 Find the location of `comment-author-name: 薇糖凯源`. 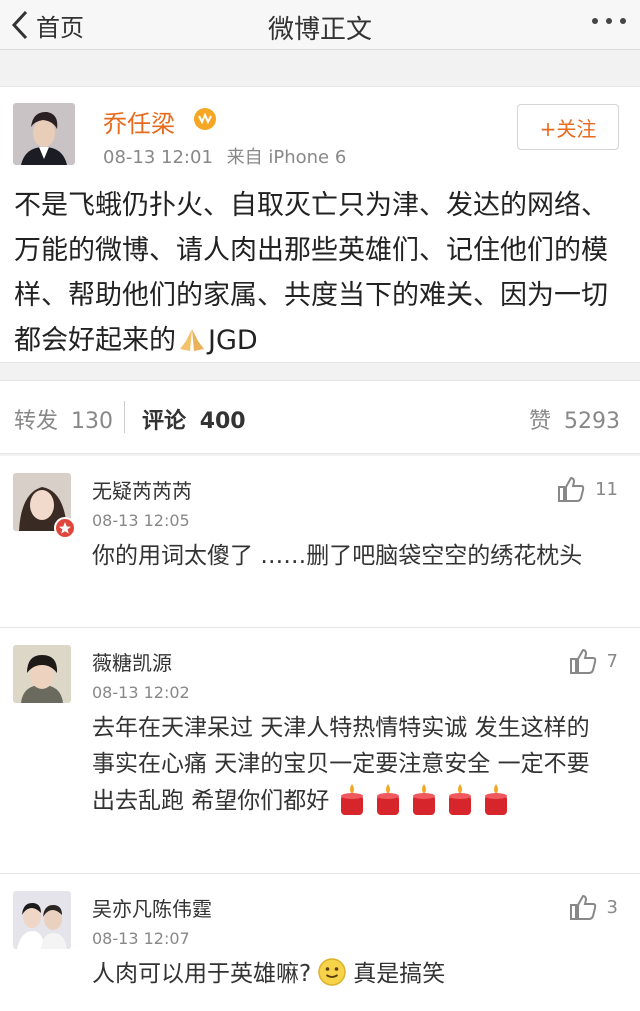

comment-author-name: 薇糖凯源 is located at coordinates (132, 661).